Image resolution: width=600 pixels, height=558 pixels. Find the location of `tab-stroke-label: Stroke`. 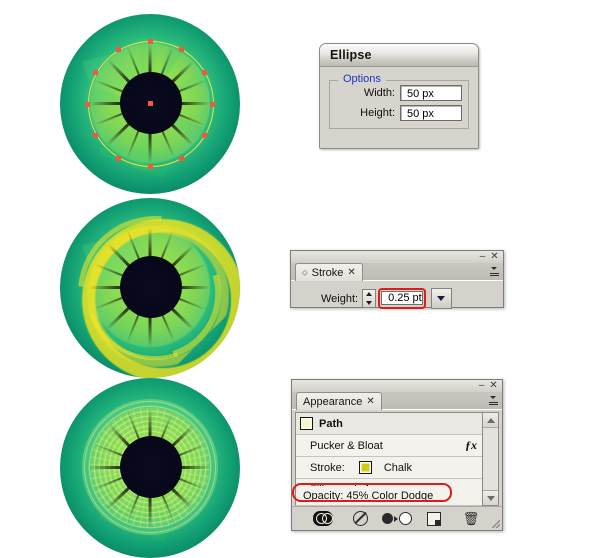

tab-stroke-label: Stroke is located at coordinates (327, 272).